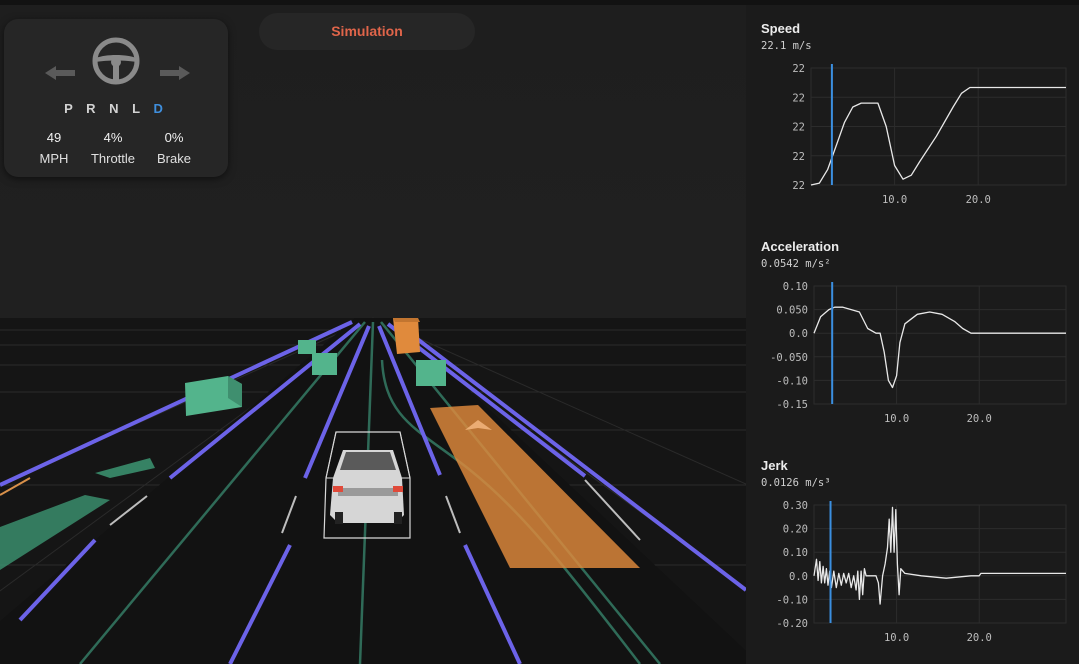 The height and width of the screenshot is (664, 1079). I want to click on jerk-x-tick-label: 10.0, so click(896, 638).